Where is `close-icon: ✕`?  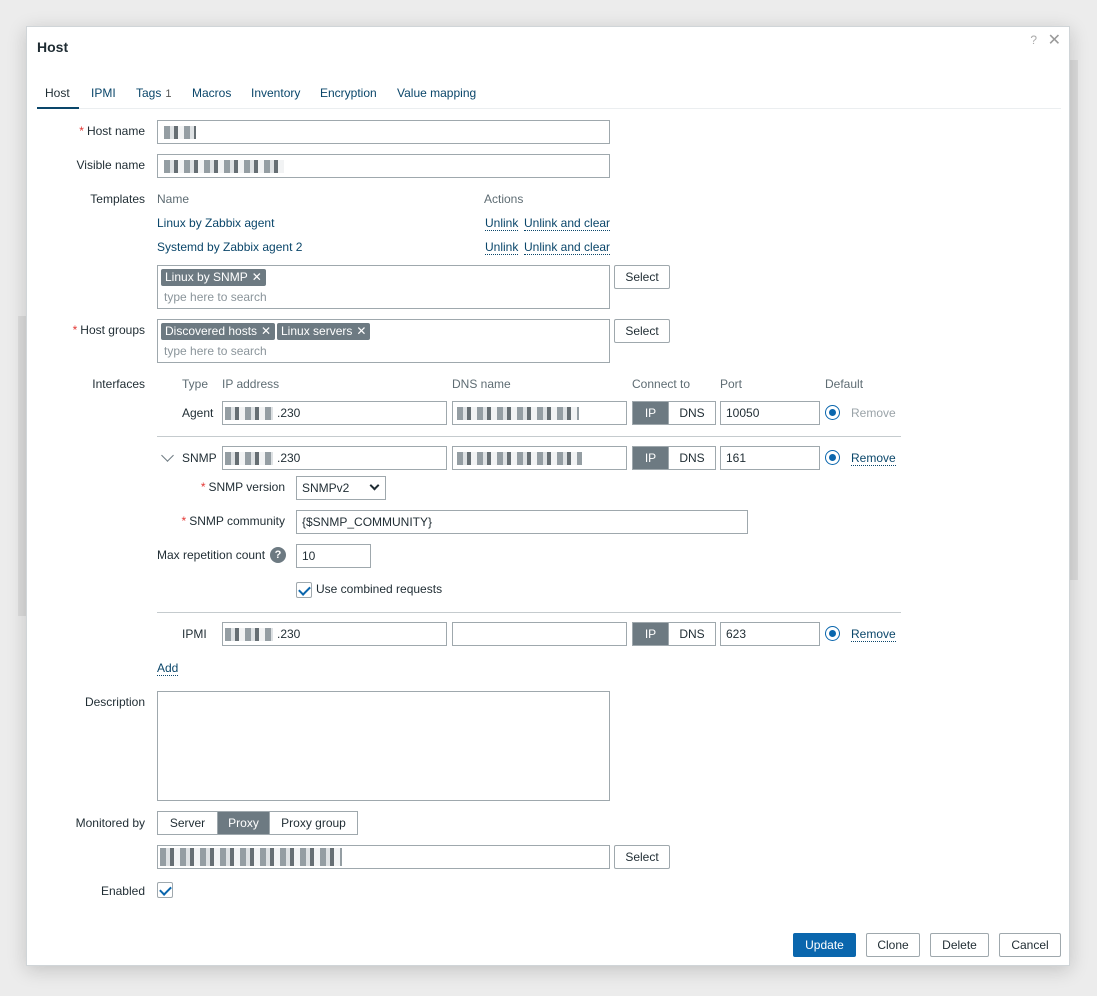 close-icon: ✕ is located at coordinates (1054, 40).